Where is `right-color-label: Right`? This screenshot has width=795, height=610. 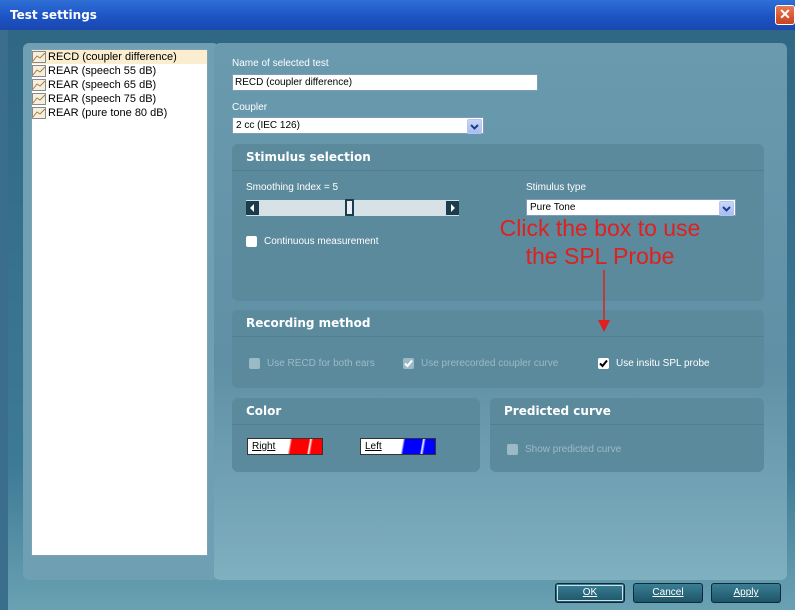 right-color-label: Right is located at coordinates (264, 446).